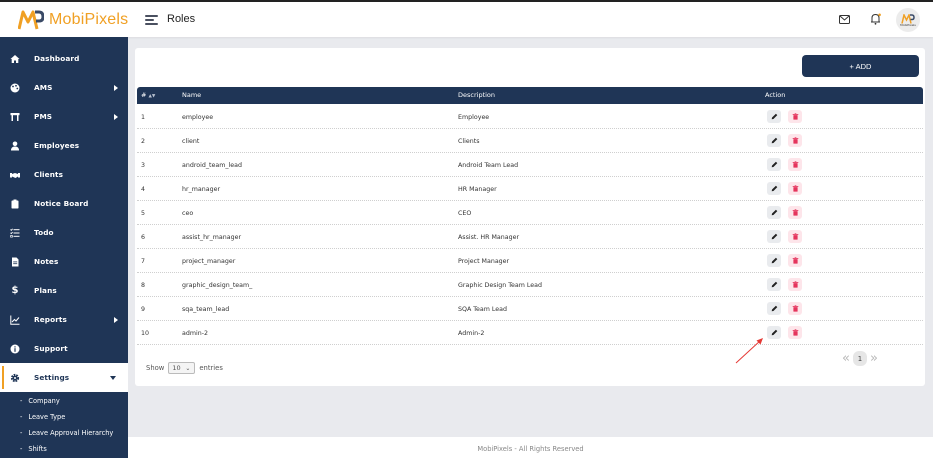 The image size is (933, 458). I want to click on role-description: Graphic Design Team Lead, so click(500, 285).